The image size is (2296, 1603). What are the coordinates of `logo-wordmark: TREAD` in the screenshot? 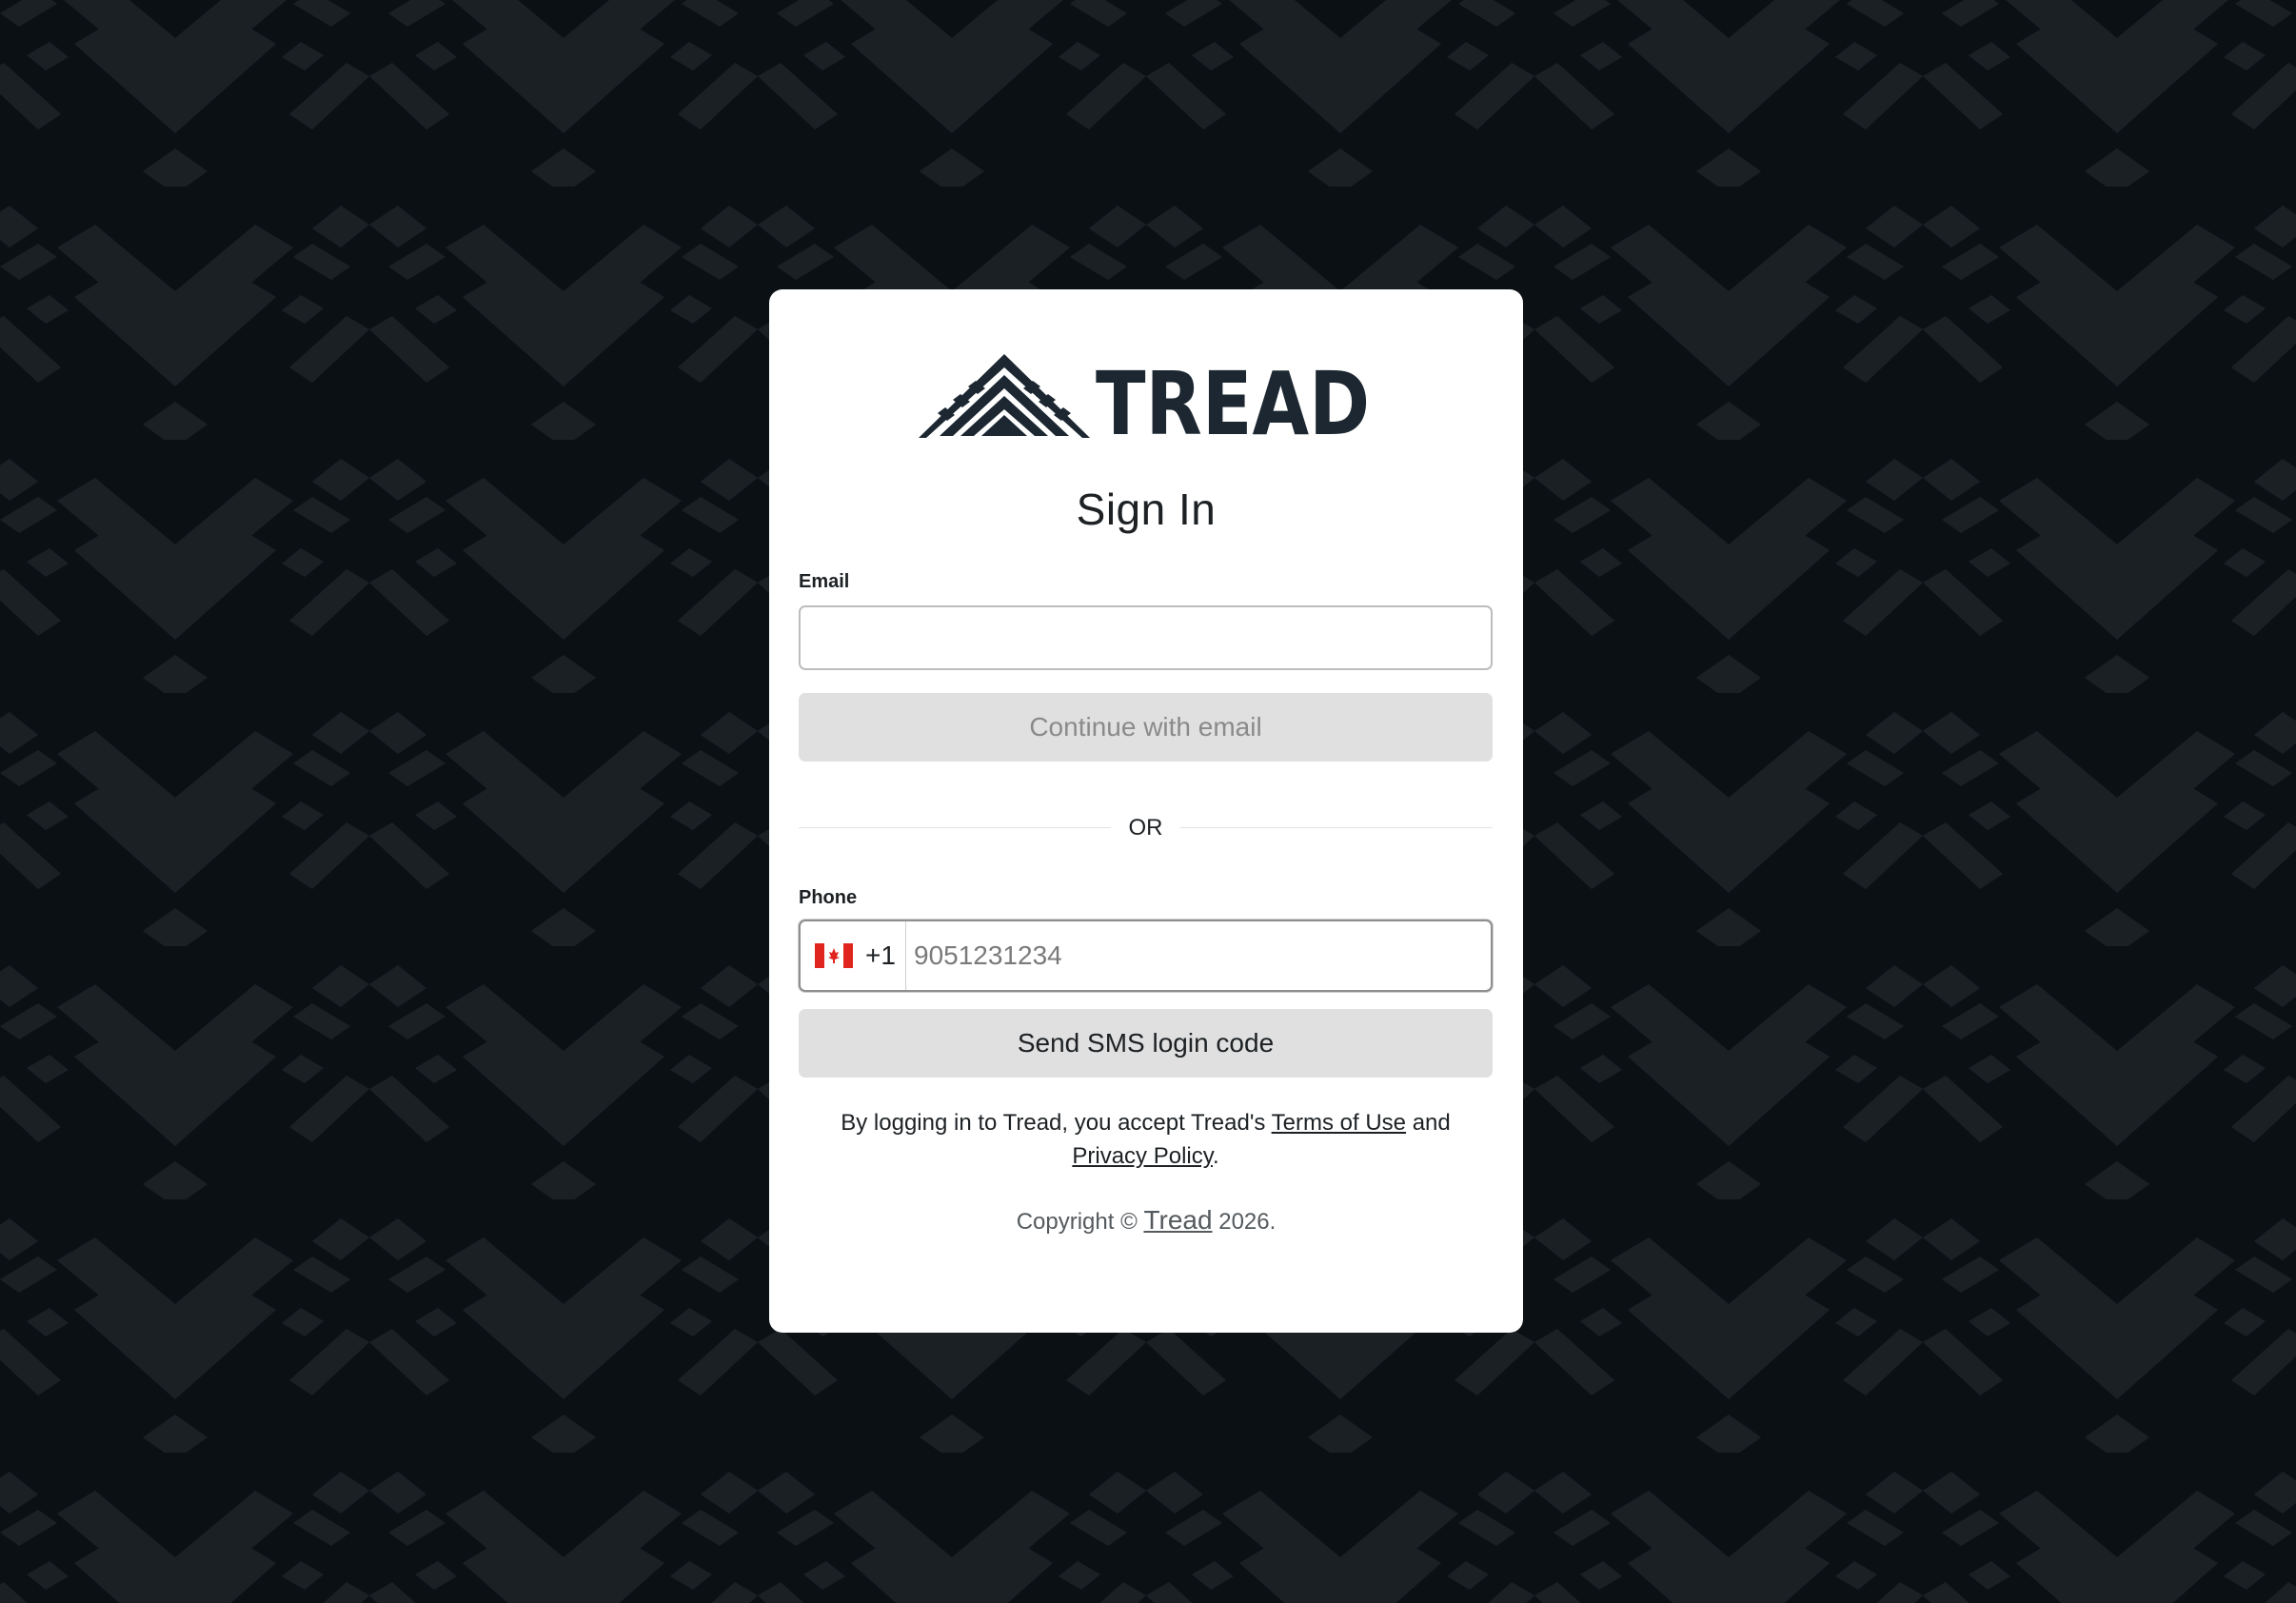 It's located at (1233, 398).